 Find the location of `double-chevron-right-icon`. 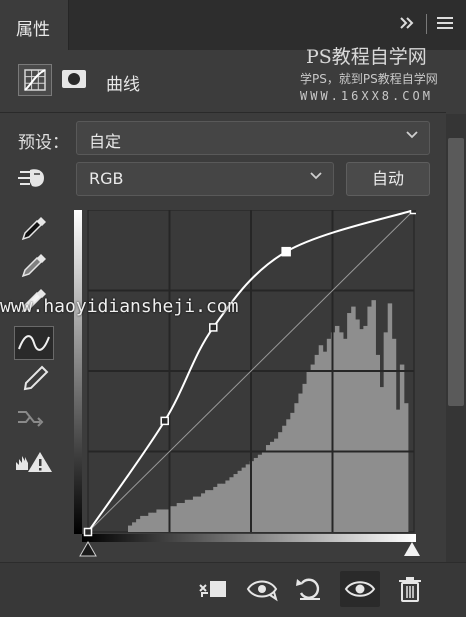

double-chevron-right-icon is located at coordinates (407, 25).